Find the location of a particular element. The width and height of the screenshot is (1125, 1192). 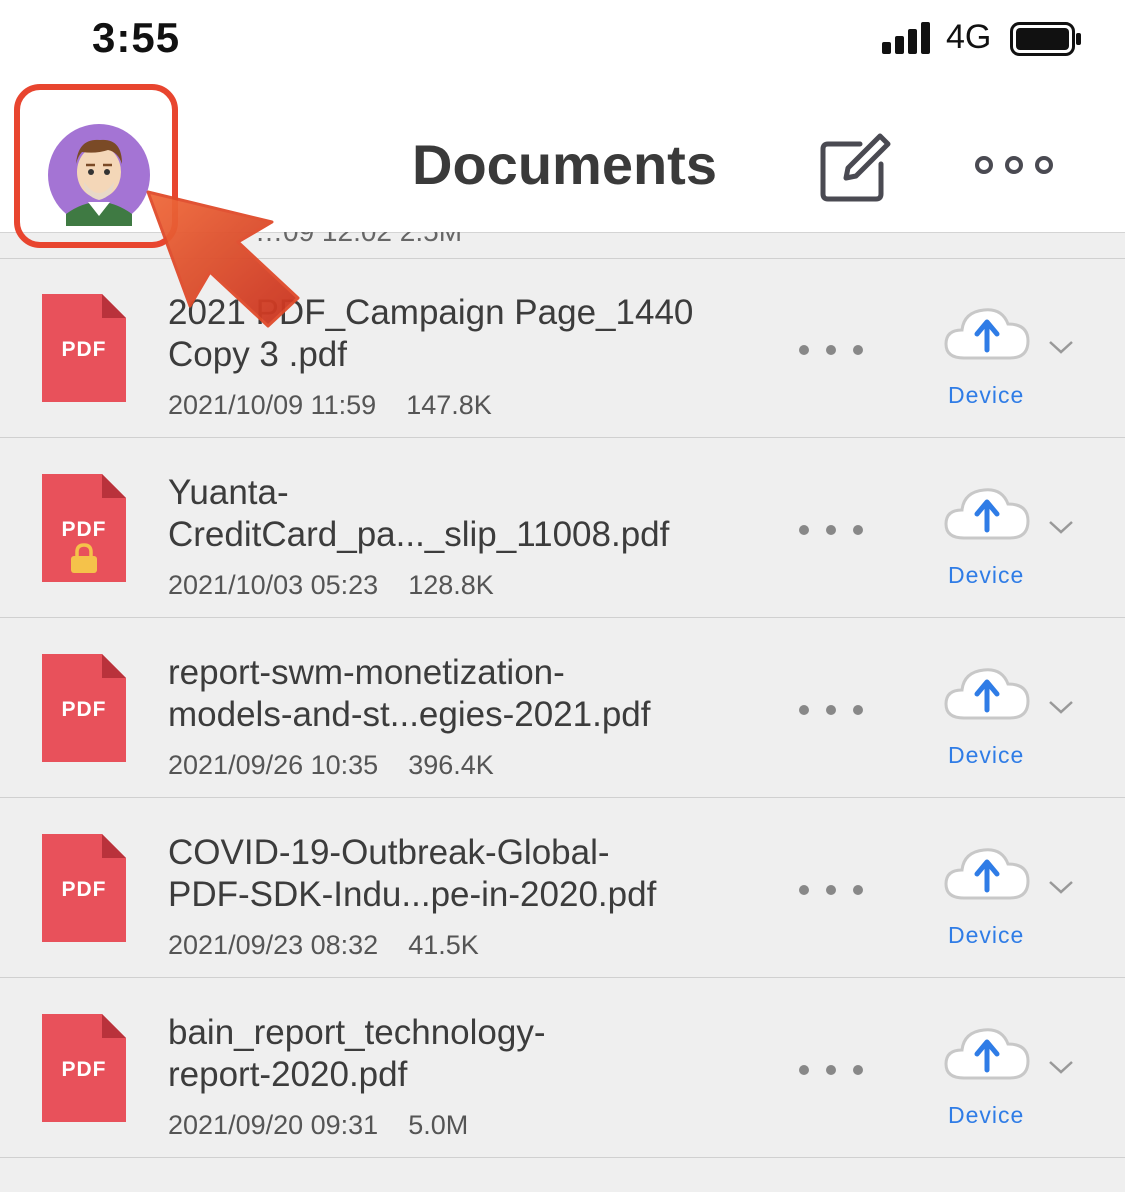

account-button is located at coordinates (99, 169).